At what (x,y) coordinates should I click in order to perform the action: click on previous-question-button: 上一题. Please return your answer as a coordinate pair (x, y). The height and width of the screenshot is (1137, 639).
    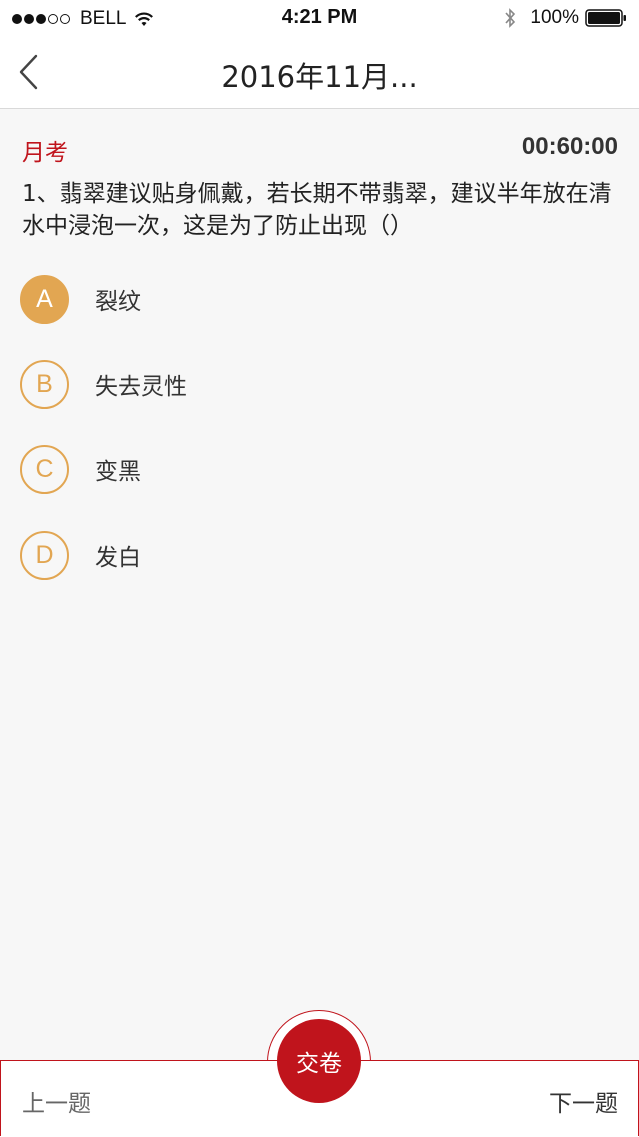
    Looking at the image, I should click on (56, 1101).